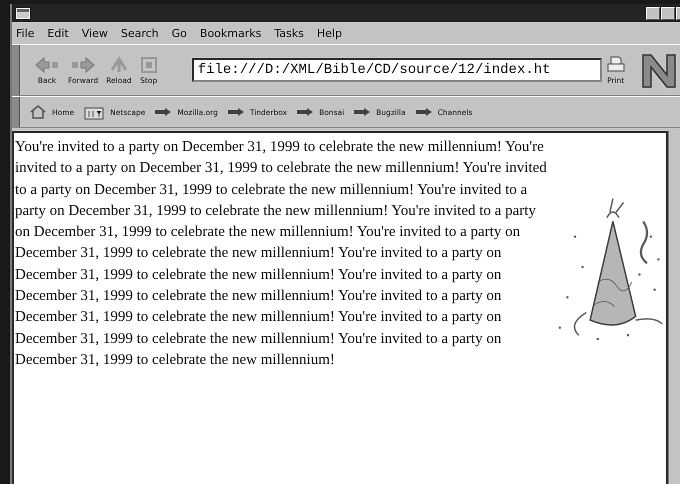 This screenshot has height=484, width=680. Describe the element at coordinates (653, 13) in the screenshot. I see `minimize-button` at that location.